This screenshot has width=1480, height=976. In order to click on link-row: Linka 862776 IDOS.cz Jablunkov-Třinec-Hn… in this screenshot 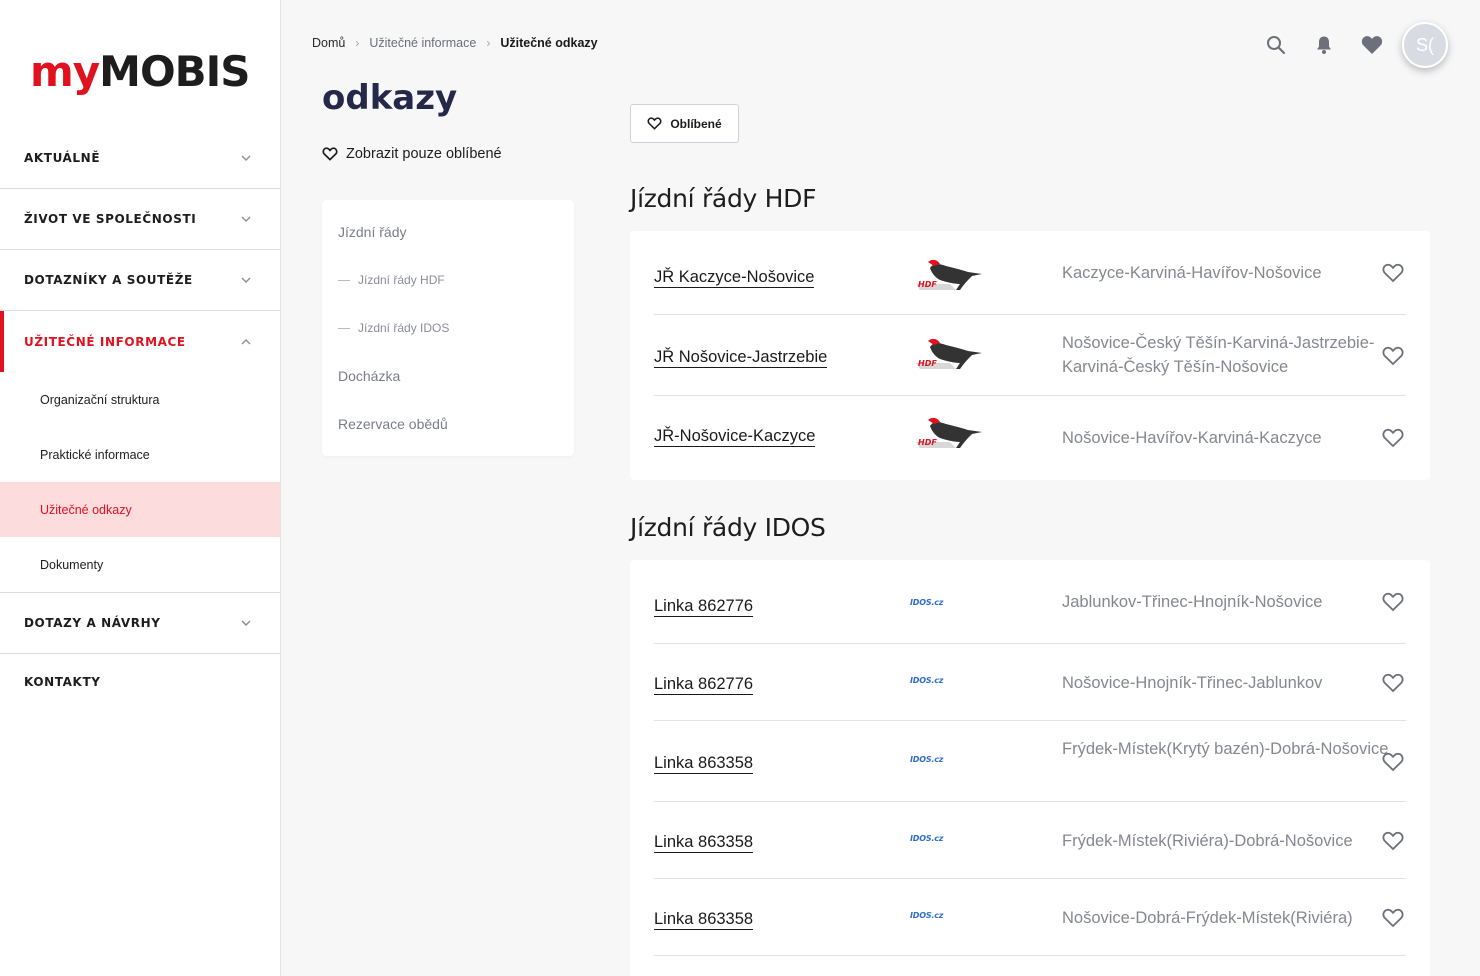, I will do `click(1030, 602)`.